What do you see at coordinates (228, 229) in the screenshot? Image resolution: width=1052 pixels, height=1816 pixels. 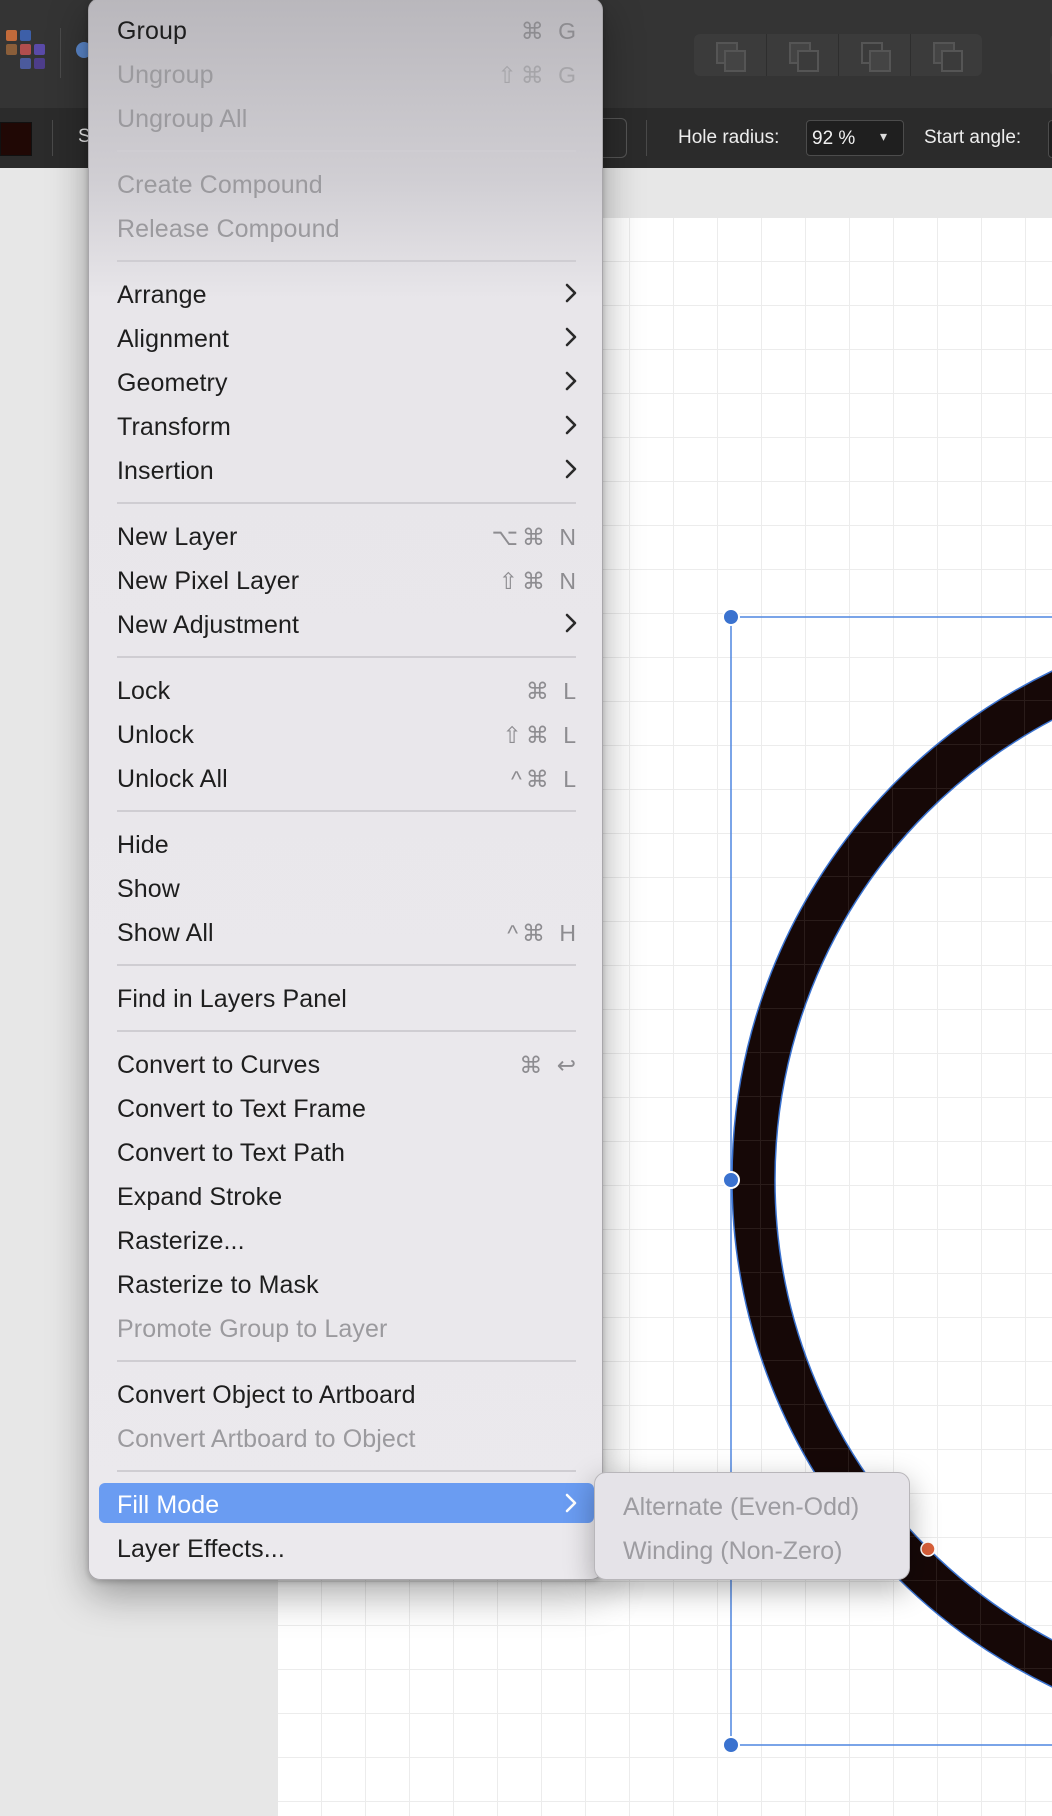 I see `menu-item-label: Release Compound` at bounding box center [228, 229].